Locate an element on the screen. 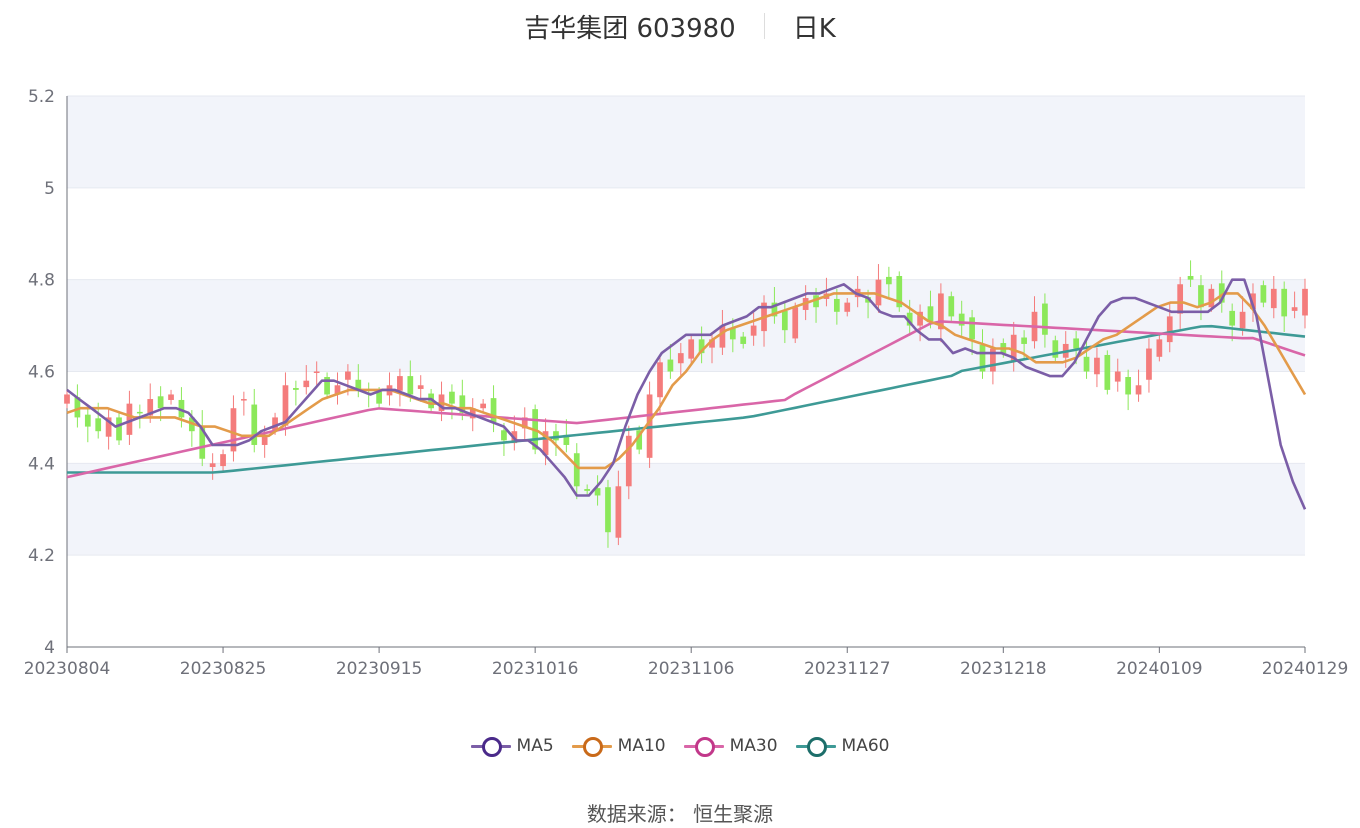 The image size is (1360, 828). x-tick-label: 20231218 is located at coordinates (1003, 669).